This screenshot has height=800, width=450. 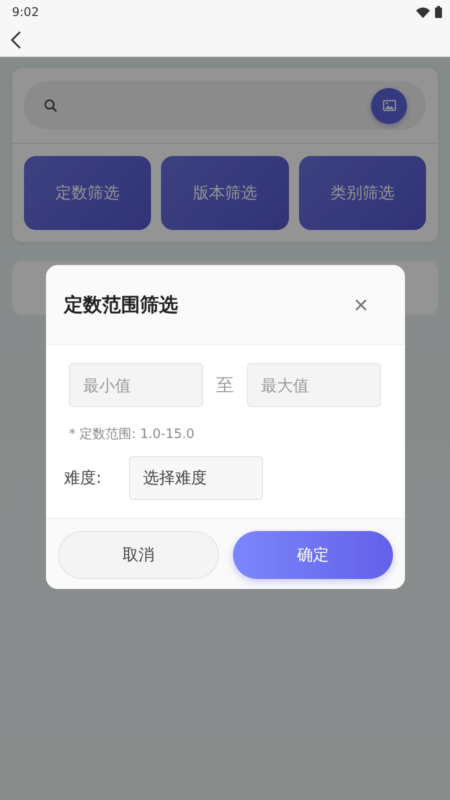 What do you see at coordinates (312, 555) in the screenshot?
I see `confirm-button: 确定` at bounding box center [312, 555].